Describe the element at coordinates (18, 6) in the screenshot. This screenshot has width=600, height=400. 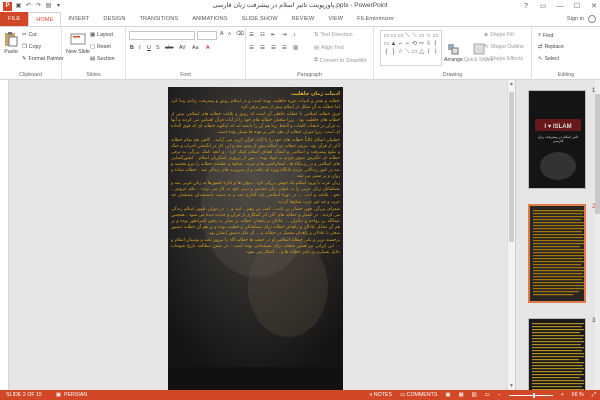
I see `save-icon: ▣` at that location.